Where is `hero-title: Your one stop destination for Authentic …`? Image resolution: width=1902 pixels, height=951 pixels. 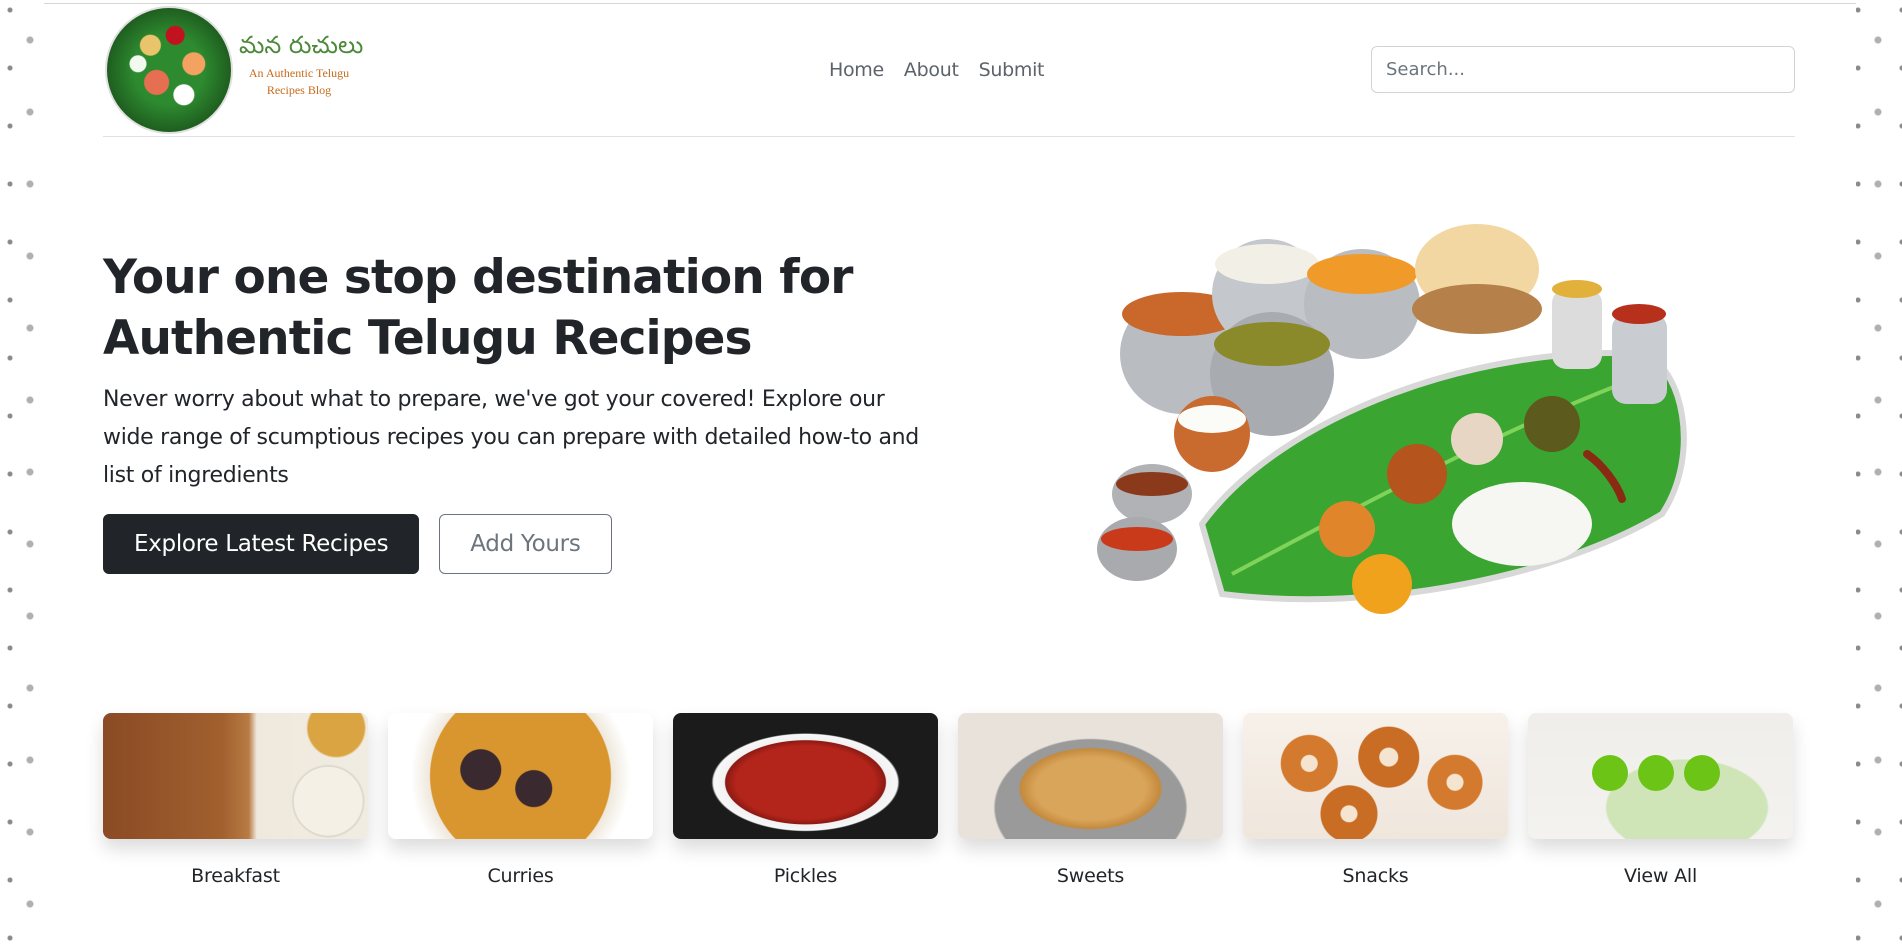 hero-title: Your one stop destination for Authentic … is located at coordinates (478, 308).